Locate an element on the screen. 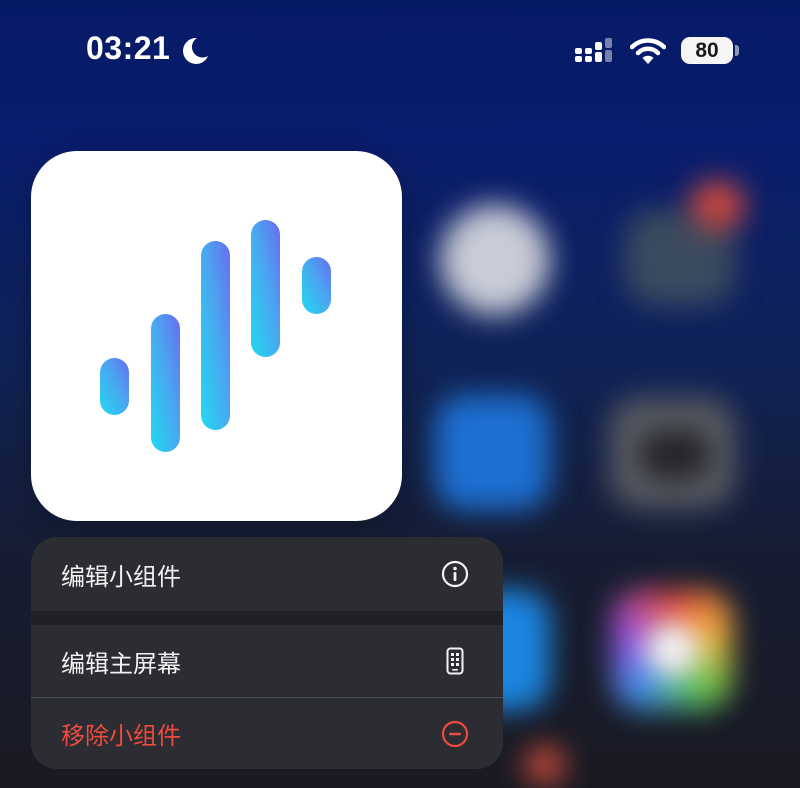 The width and height of the screenshot is (800, 788). minus-circle-icon is located at coordinates (455, 734).